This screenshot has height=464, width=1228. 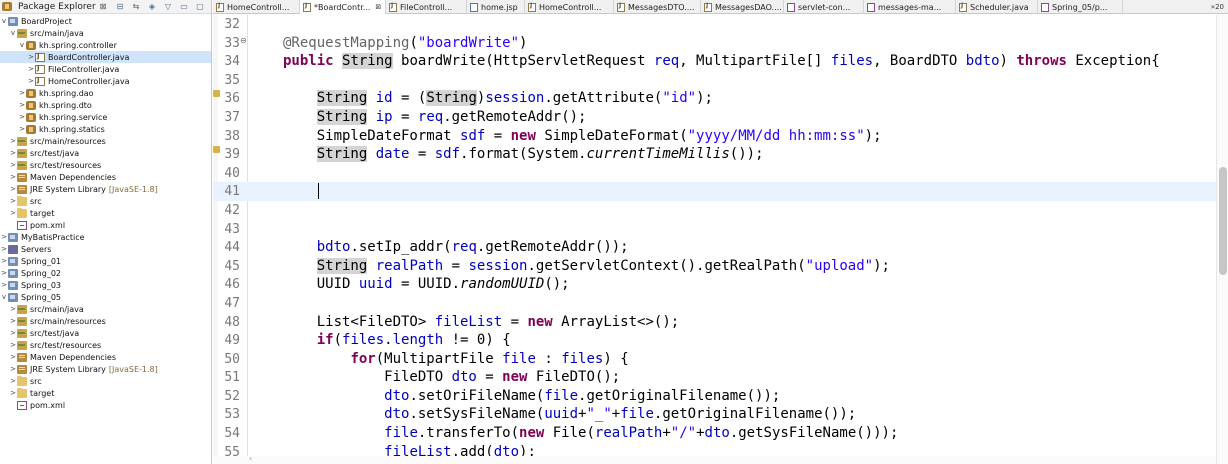 I want to click on tree-item: > Spring_02, so click(x=105, y=273).